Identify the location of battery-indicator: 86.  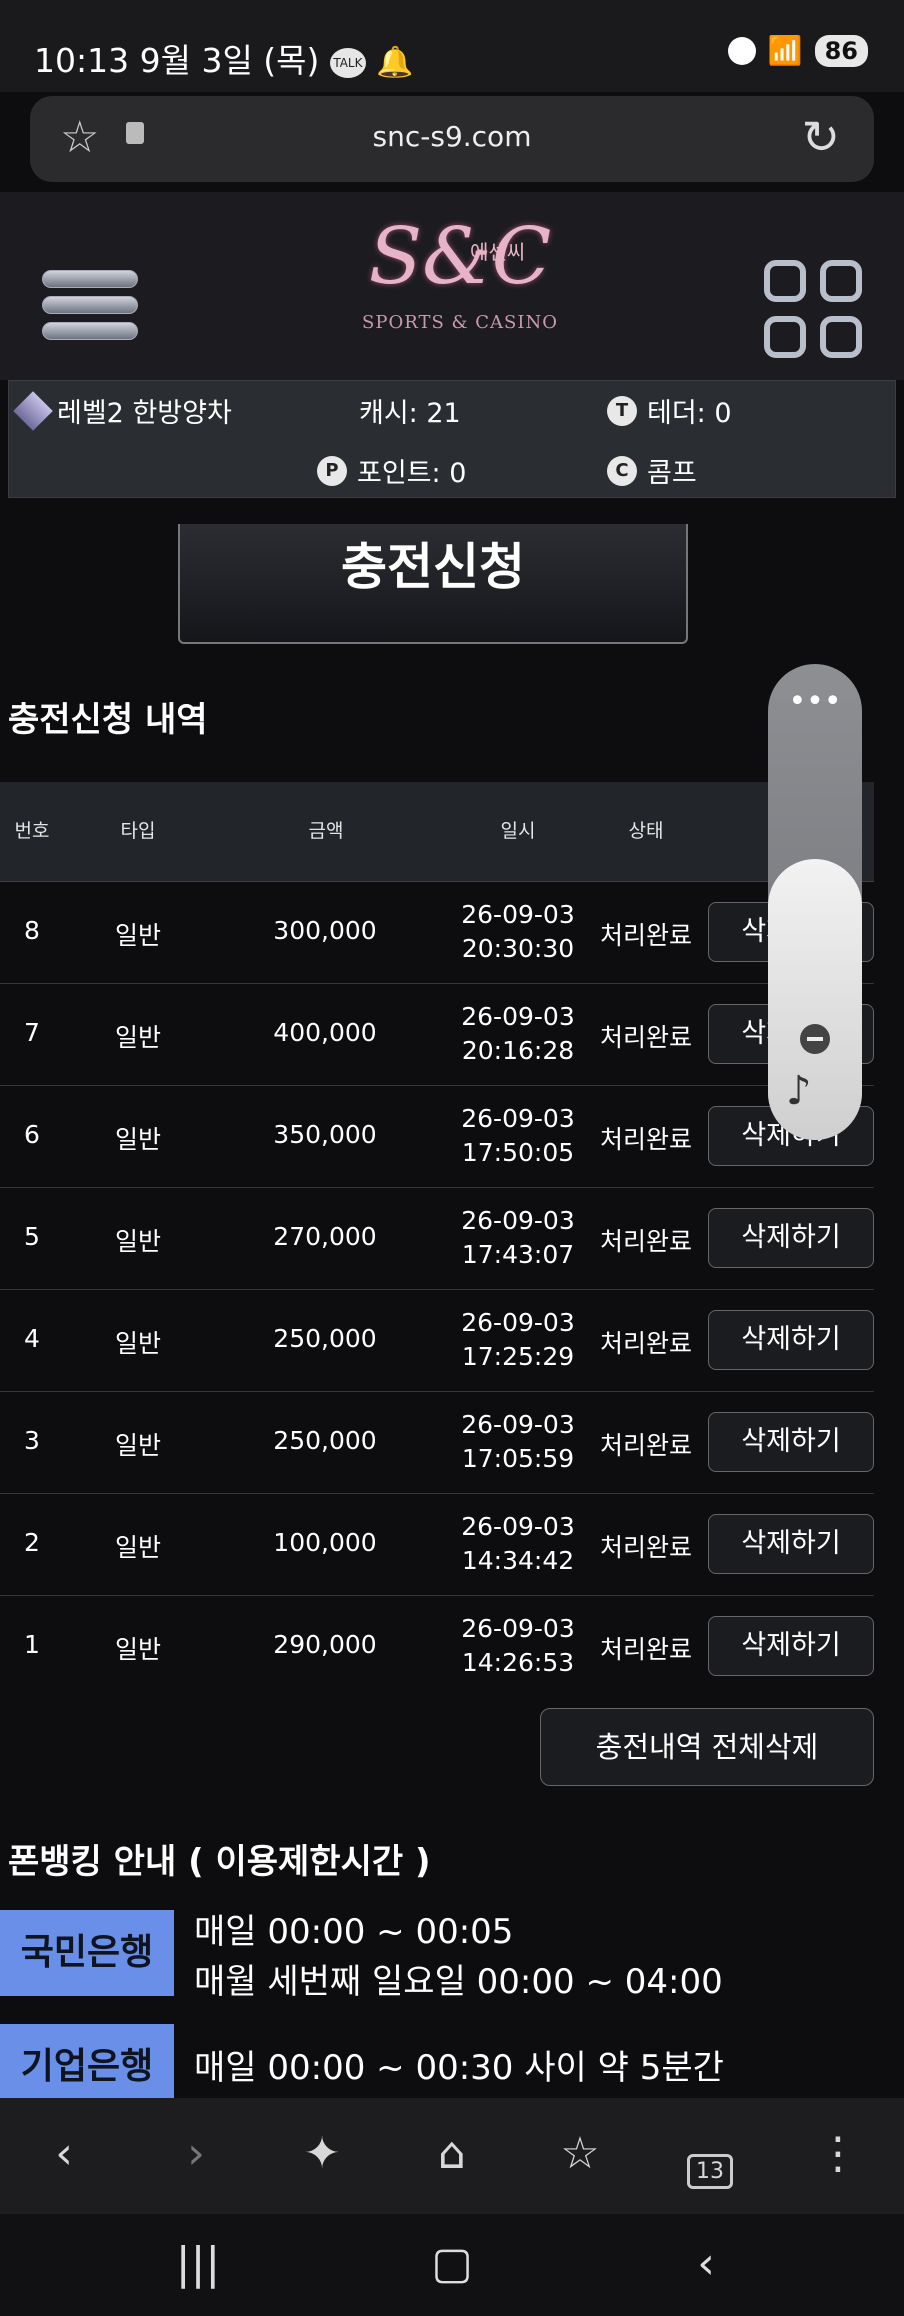
(841, 50).